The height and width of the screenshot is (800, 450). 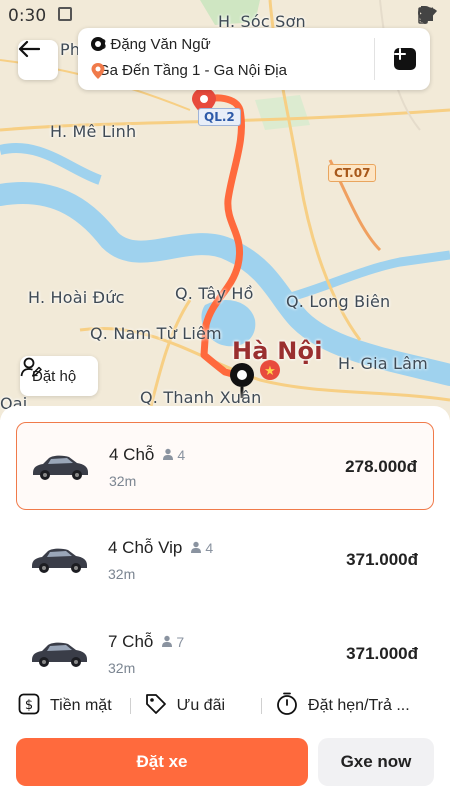 I want to click on map-label-me-linh: H. Mê Linh, so click(x=93, y=131).